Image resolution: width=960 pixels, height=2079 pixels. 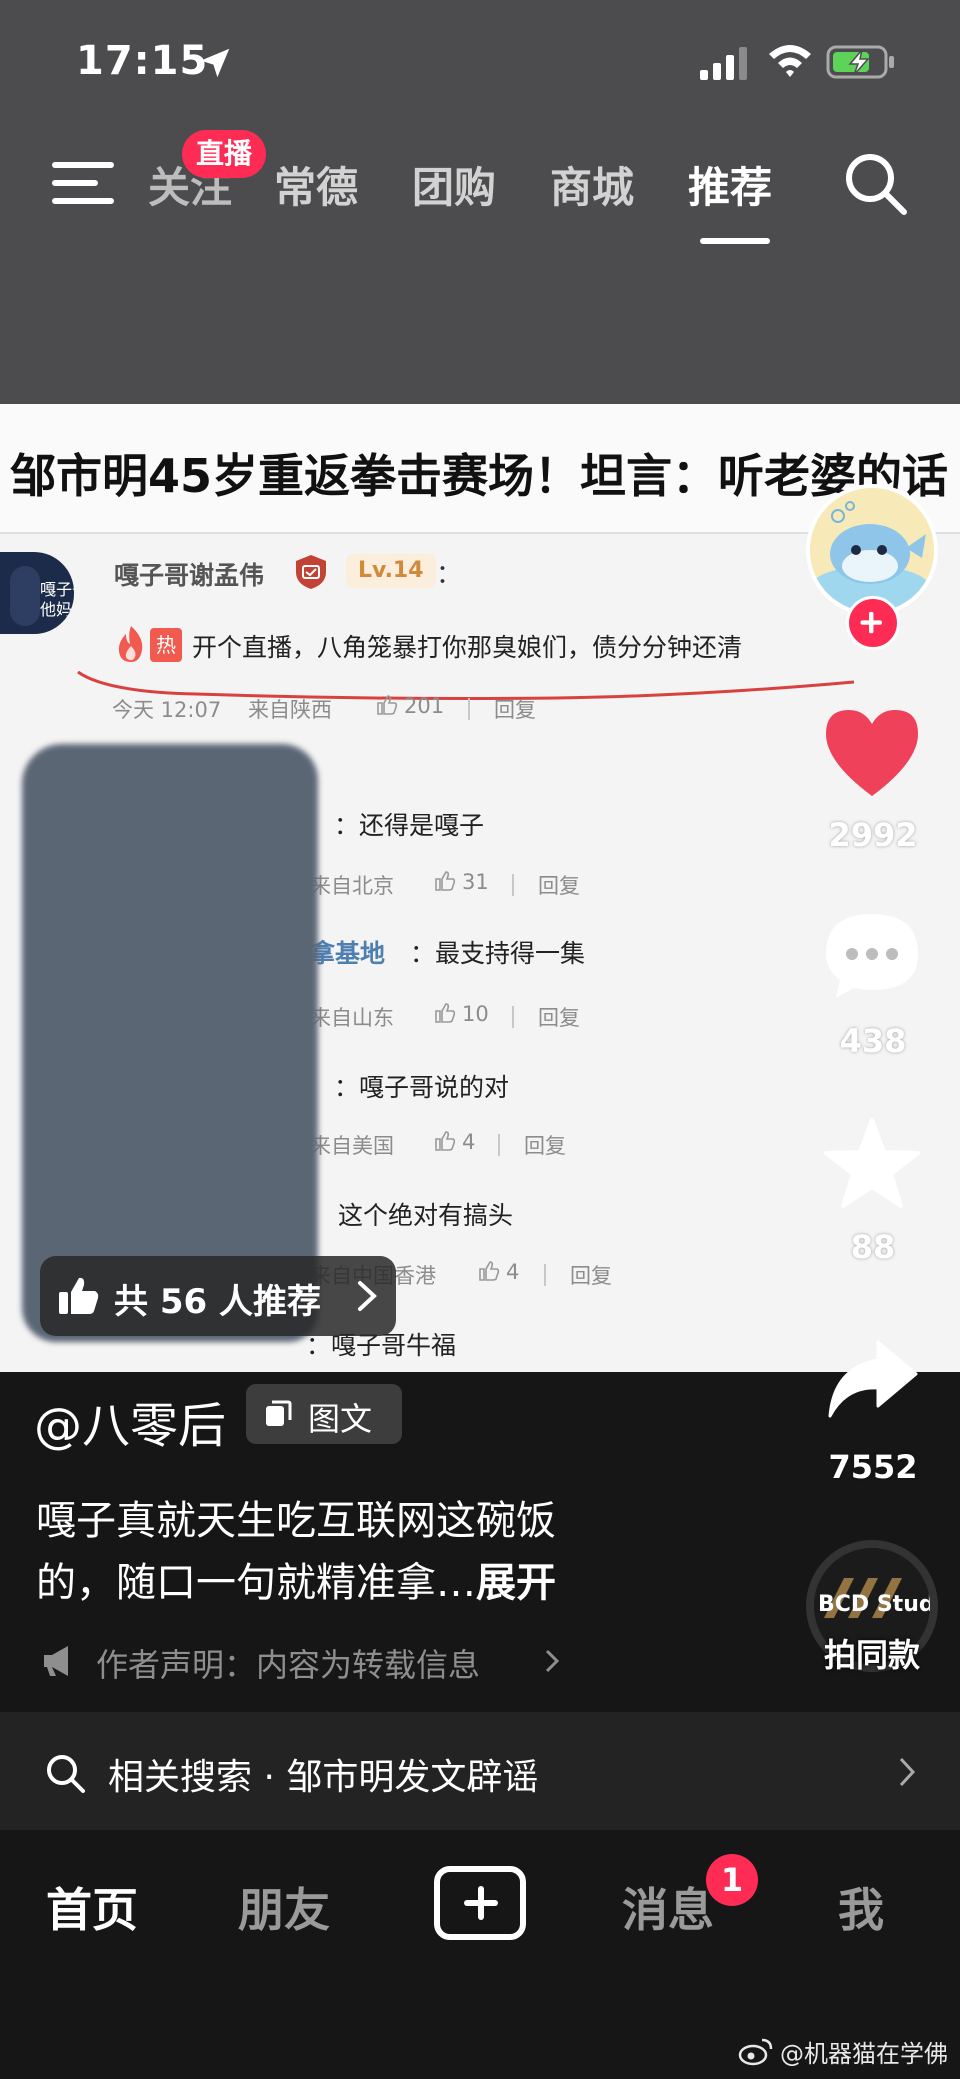 What do you see at coordinates (790, 61) in the screenshot?
I see `wifi-icon` at bounding box center [790, 61].